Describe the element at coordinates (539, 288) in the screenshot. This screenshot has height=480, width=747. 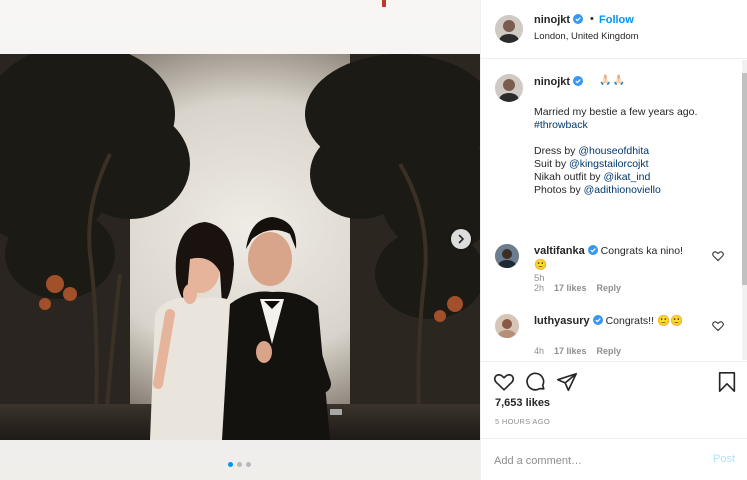
I see `comment-time: 2h` at that location.